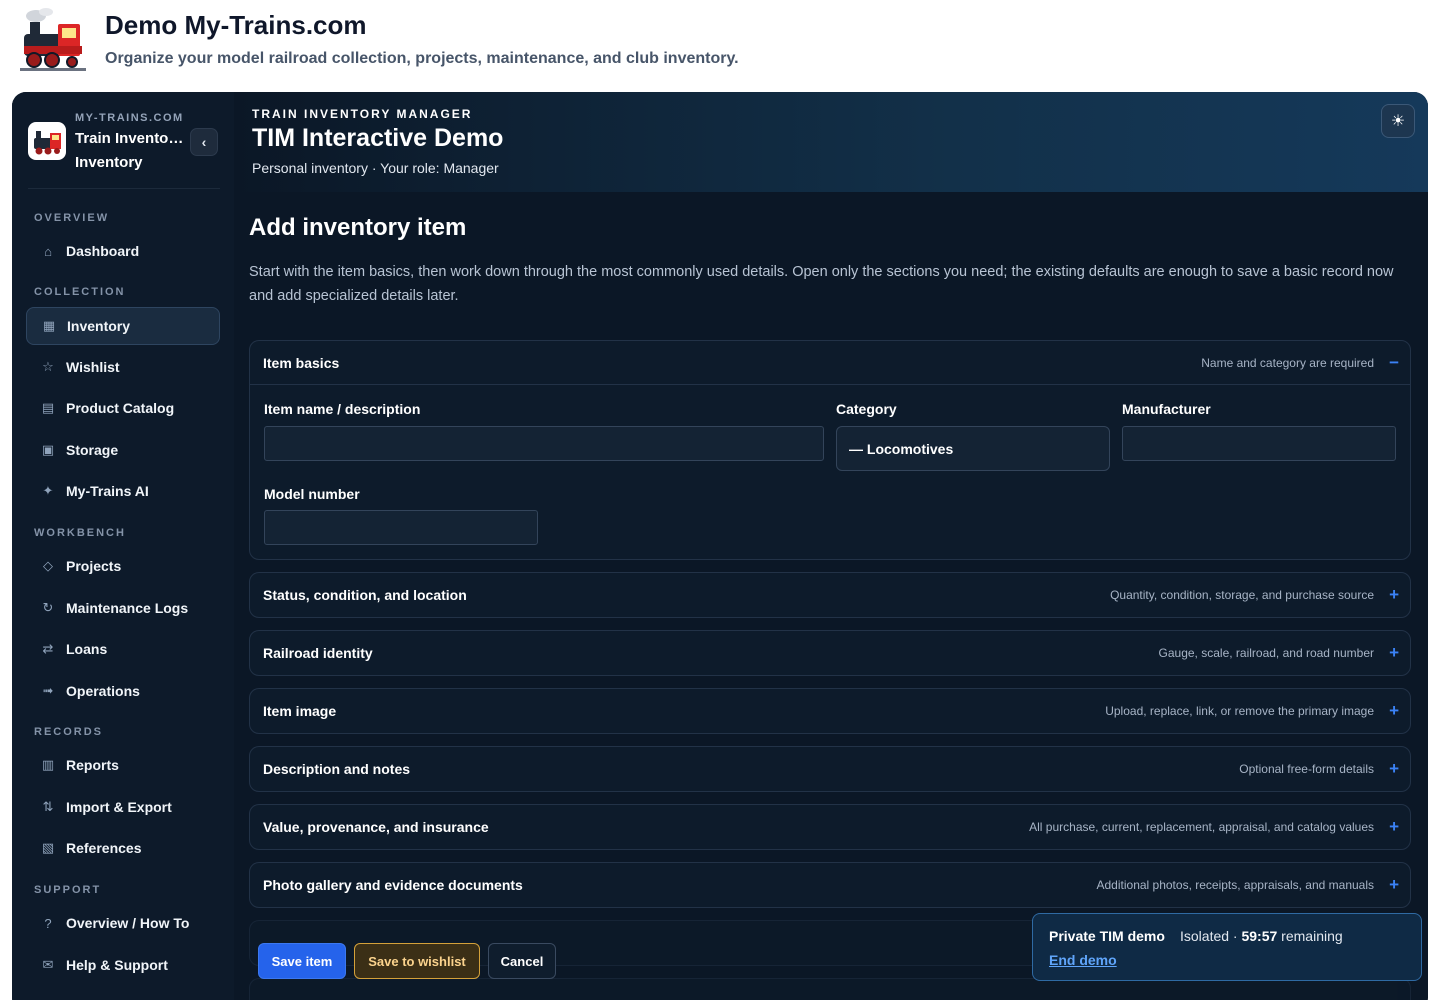  Describe the element at coordinates (522, 961) in the screenshot. I see `cancel-button: Cancel` at that location.